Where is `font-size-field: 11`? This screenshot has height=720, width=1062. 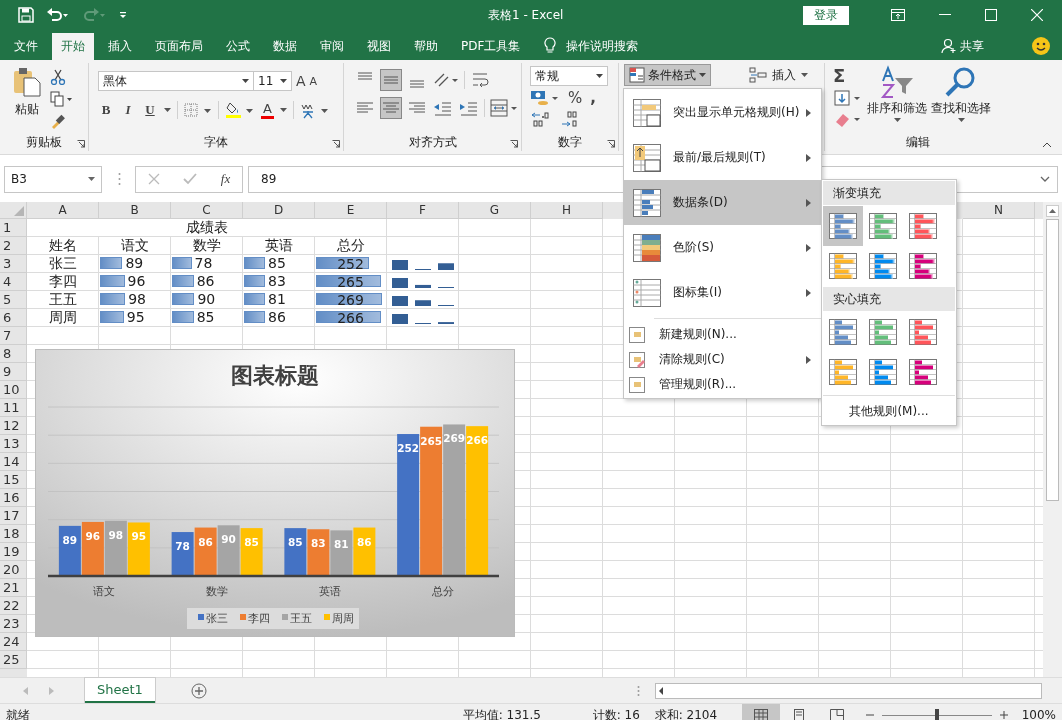 font-size-field: 11 is located at coordinates (272, 81).